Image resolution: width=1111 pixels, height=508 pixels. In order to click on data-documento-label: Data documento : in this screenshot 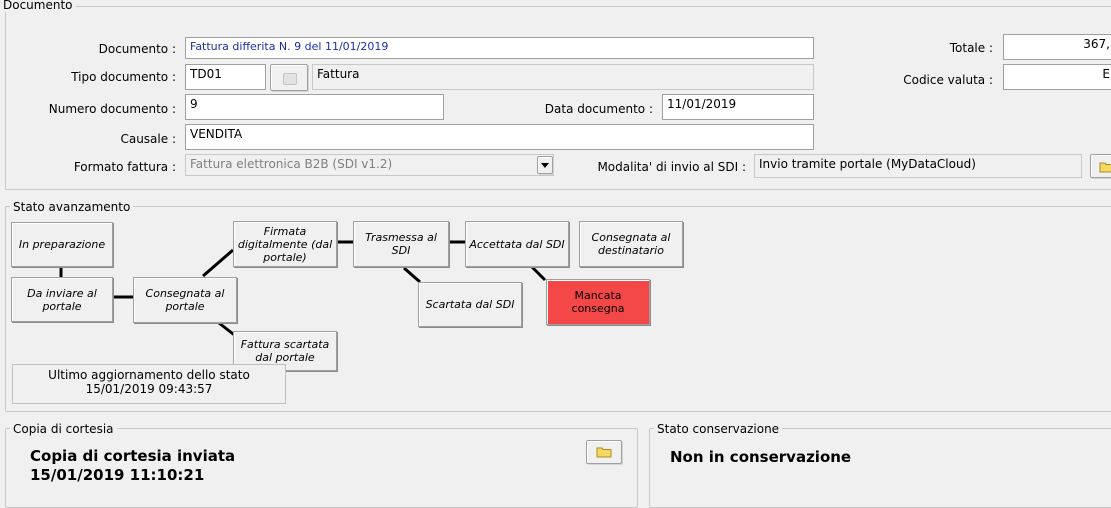, I will do `click(598, 109)`.